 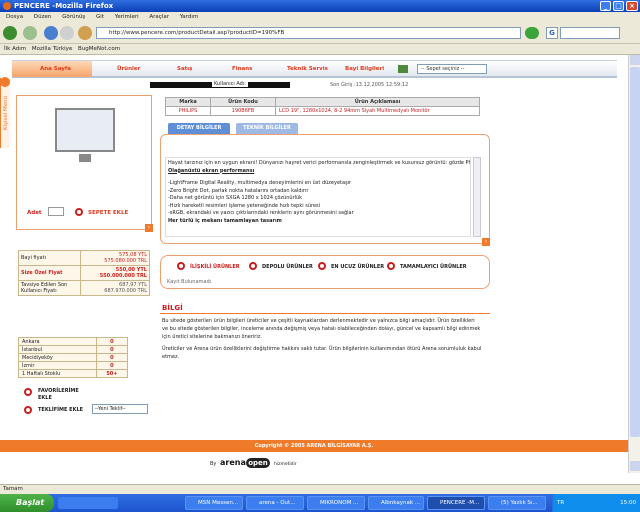 What do you see at coordinates (369, 85) in the screenshot?
I see `last-login: Son Giriş :13.12.2005 12:59:12` at bounding box center [369, 85].